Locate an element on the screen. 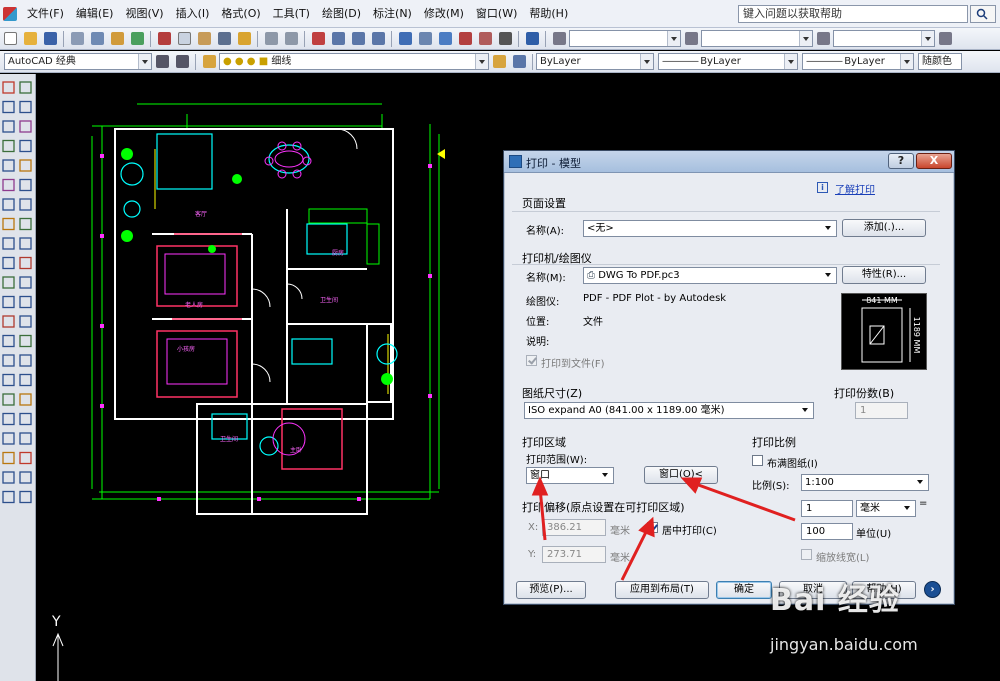 Image resolution: width=1000 pixels, height=681 pixels. calculator-icon is located at coordinates (505, 39).